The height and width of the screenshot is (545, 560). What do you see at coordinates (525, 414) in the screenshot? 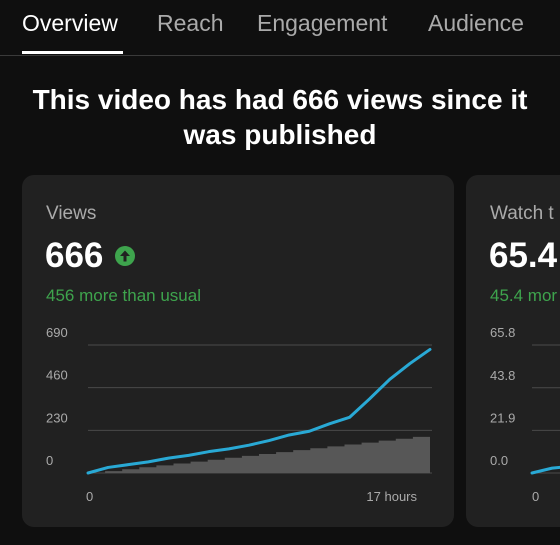
I see `watch-time-chart: 65.8 43.8 21.9 0.0 0` at bounding box center [525, 414].